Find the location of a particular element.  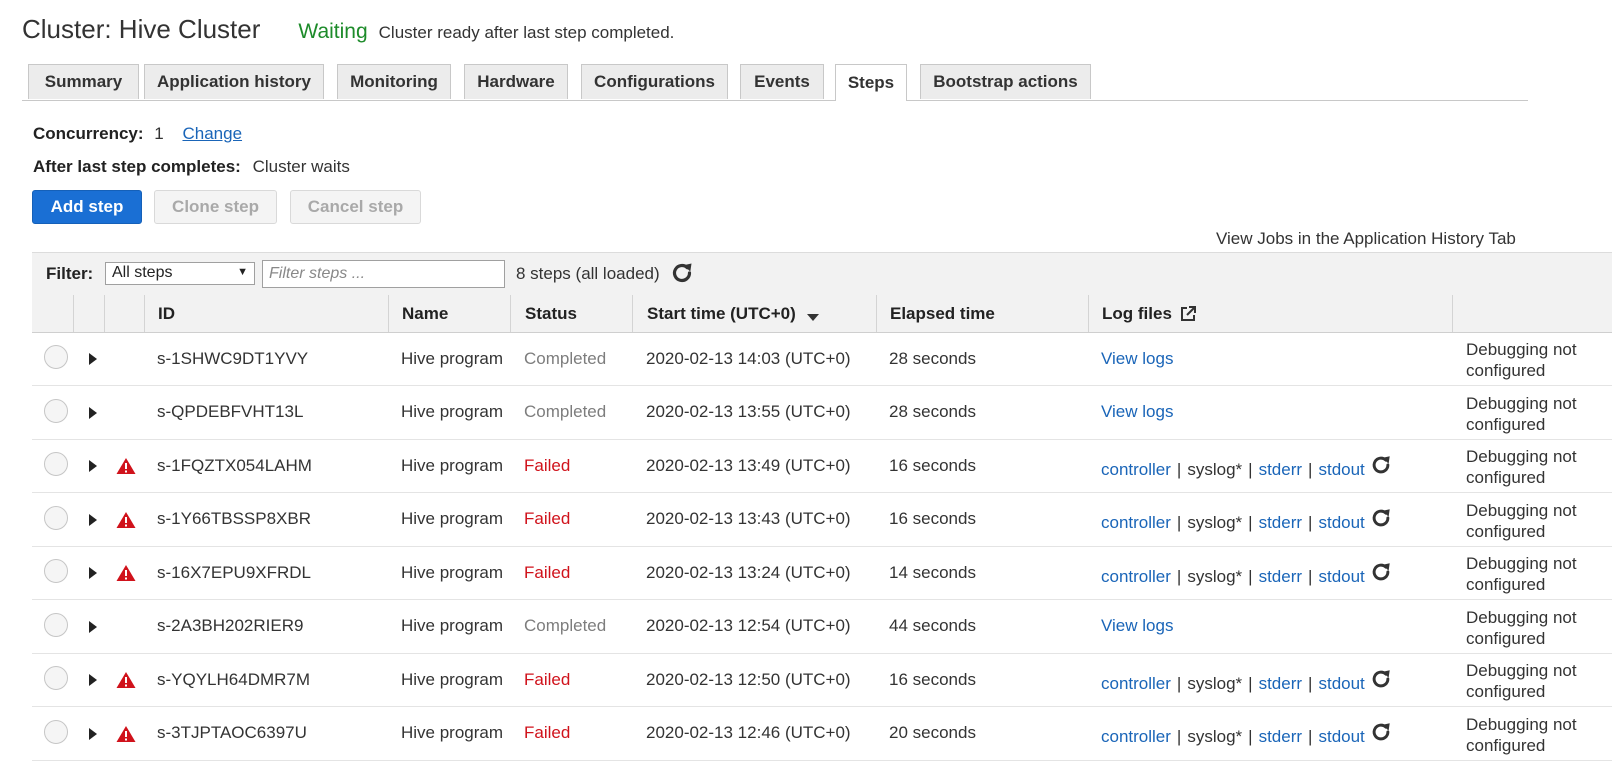

step-log-links: View logs is located at coordinates (1137, 358).